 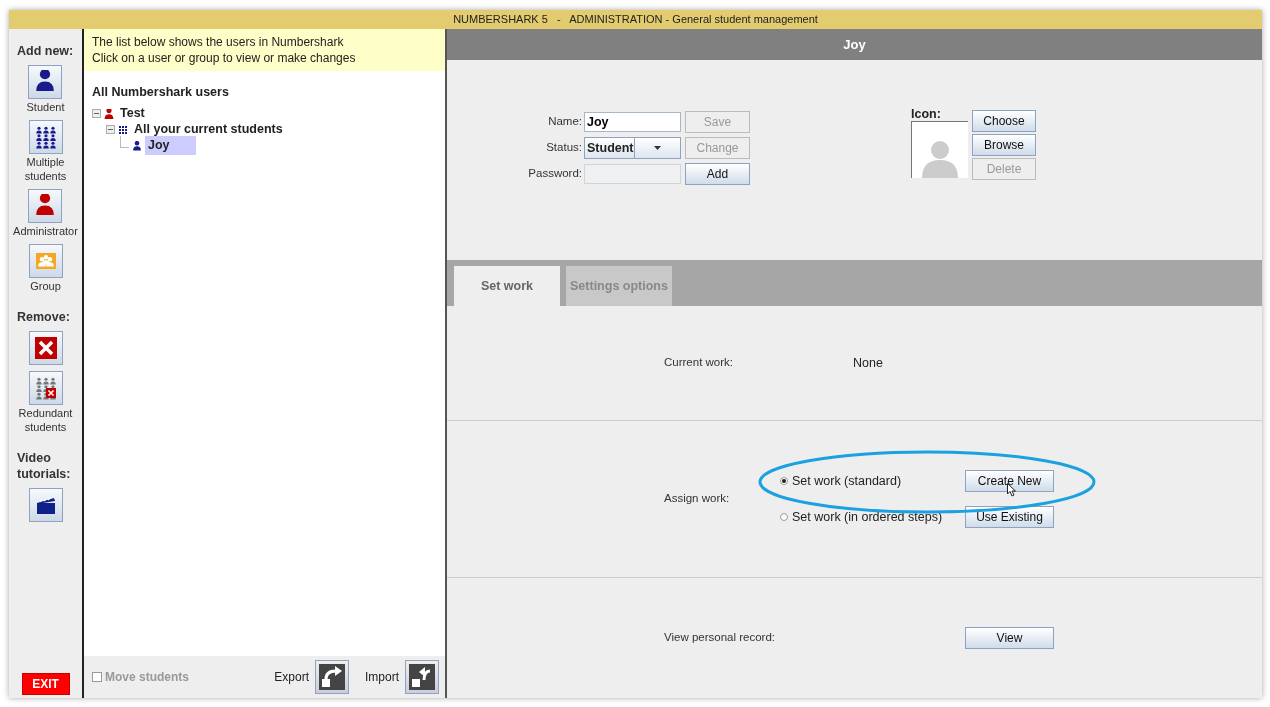 I want to click on button-label: Redundant students, so click(x=45, y=420).